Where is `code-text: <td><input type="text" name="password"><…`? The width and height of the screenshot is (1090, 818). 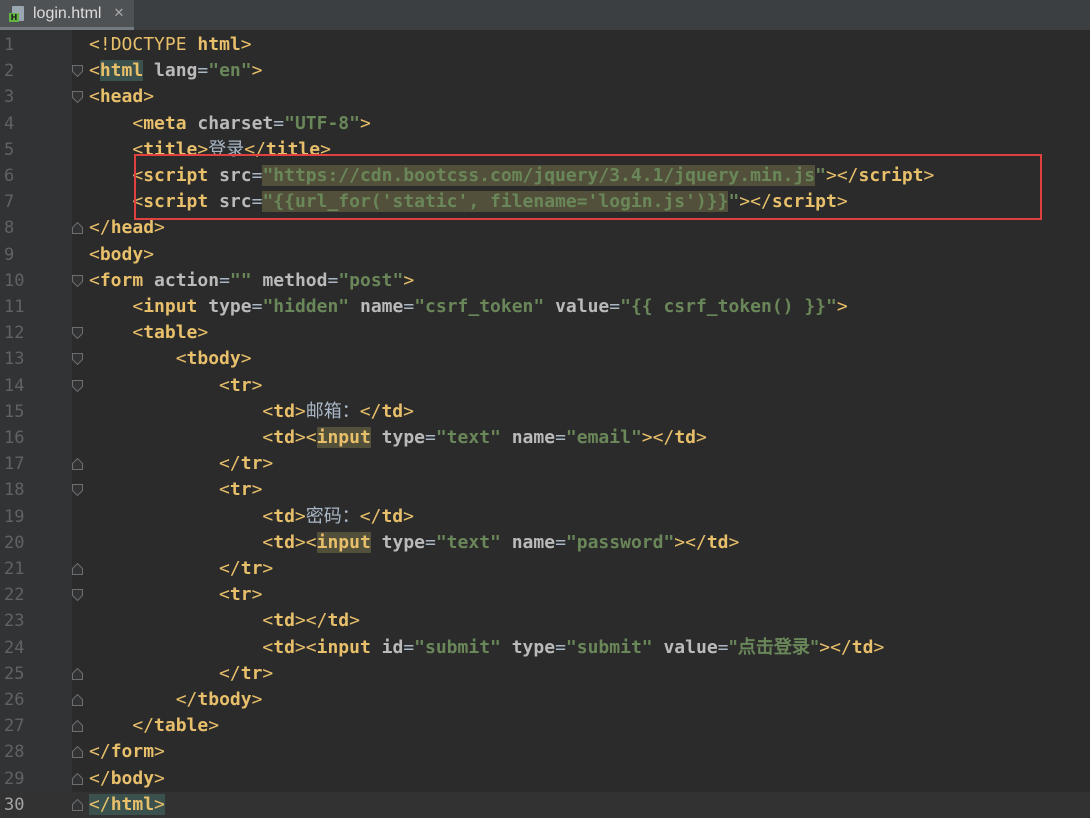
code-text: <td><input type="text" name="password"><… is located at coordinates (414, 543).